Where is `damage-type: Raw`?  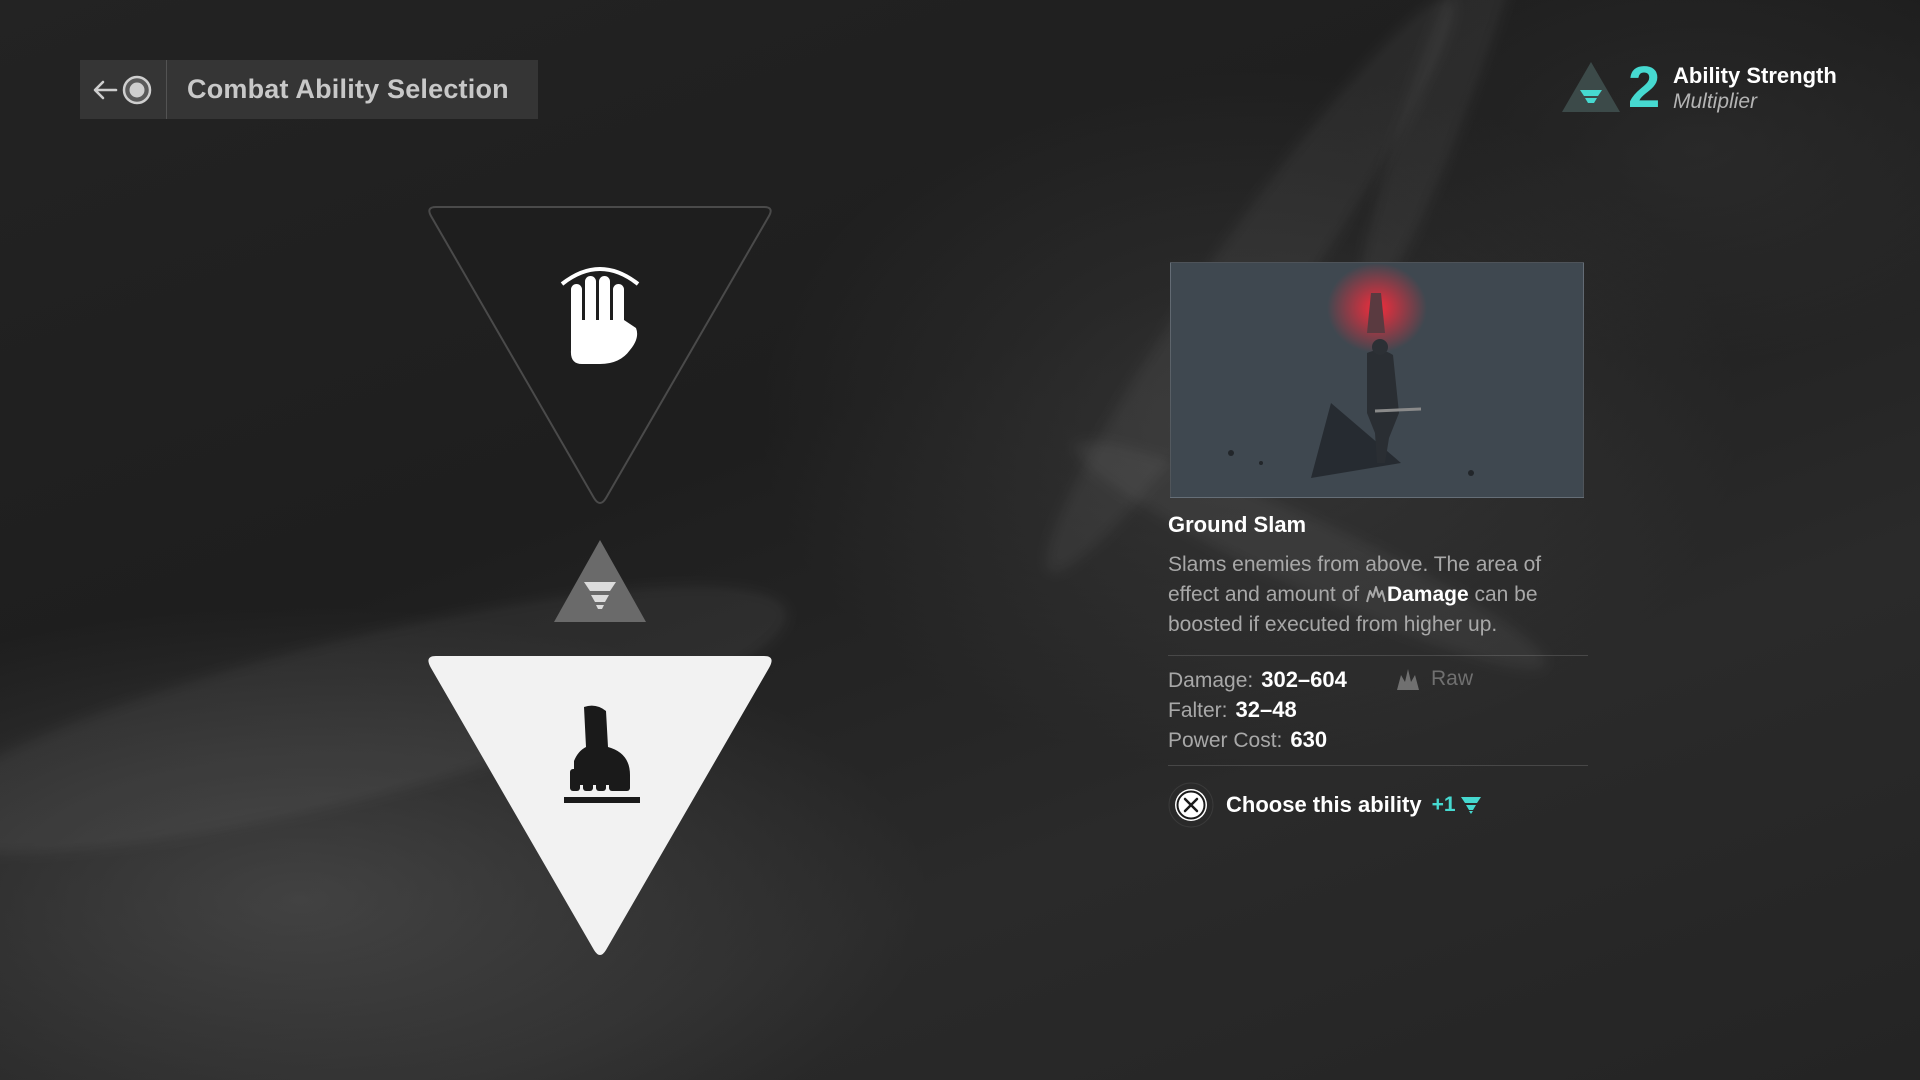 damage-type: Raw is located at coordinates (1434, 679).